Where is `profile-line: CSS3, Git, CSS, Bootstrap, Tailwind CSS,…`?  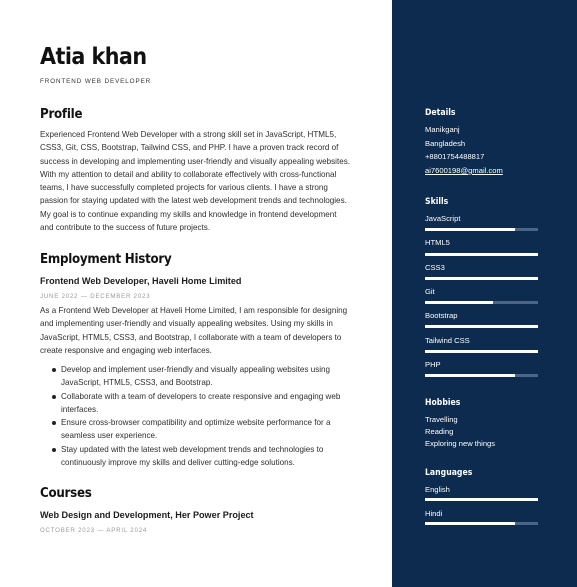
profile-line: CSS3, Git, CSS, Bootstrap, Tailwind CSS,… is located at coordinates (189, 148).